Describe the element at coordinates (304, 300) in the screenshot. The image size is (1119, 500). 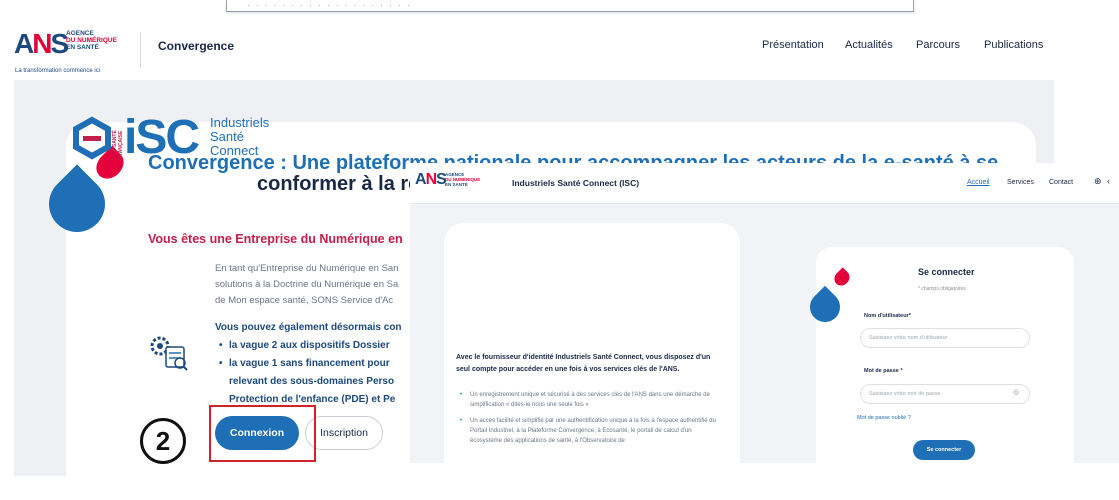
I see `intro-line: de Mon espace santé, SONS Service d'Ac` at that location.